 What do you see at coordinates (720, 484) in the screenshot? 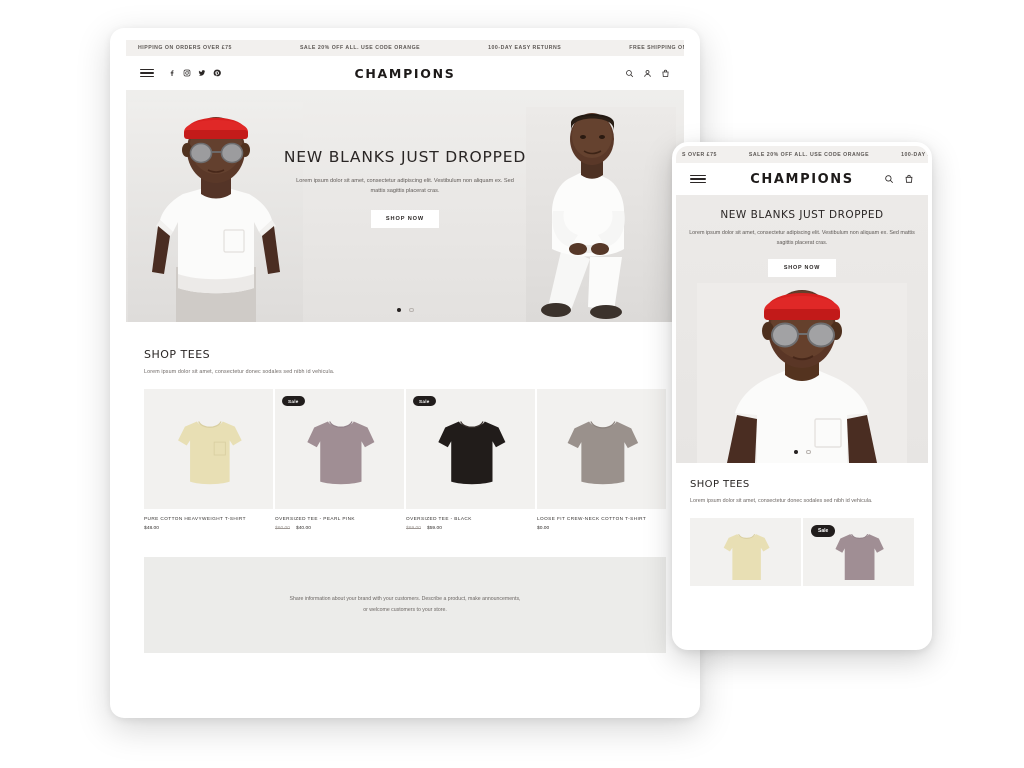
I see `mobile-section-title: SHOP TEES` at bounding box center [720, 484].